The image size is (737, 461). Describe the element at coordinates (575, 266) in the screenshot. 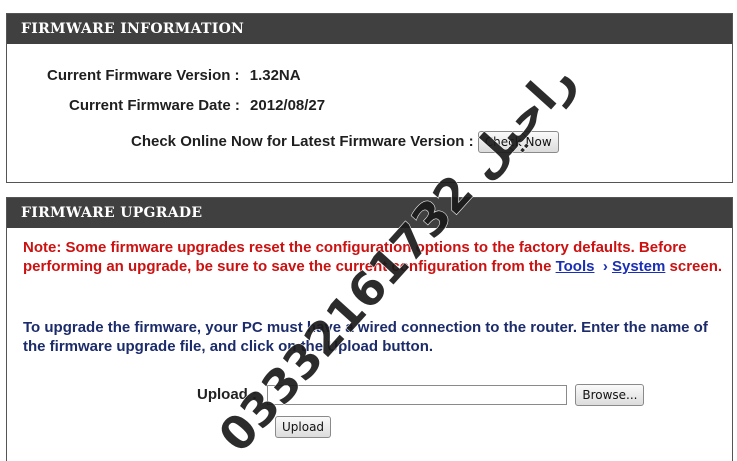

I see `tools-link: Tools` at that location.